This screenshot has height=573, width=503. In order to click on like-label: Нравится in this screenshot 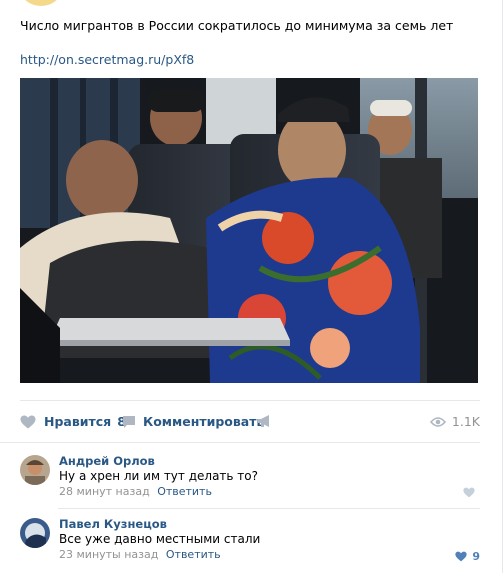, I will do `click(78, 421)`.